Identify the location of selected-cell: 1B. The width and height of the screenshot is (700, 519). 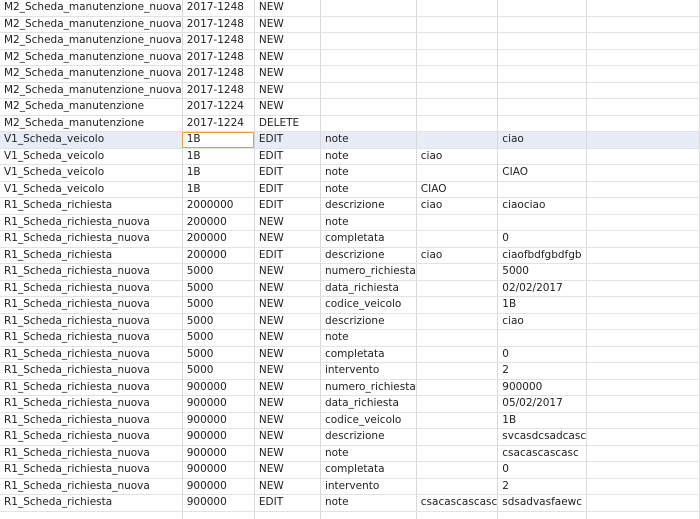
(218, 140).